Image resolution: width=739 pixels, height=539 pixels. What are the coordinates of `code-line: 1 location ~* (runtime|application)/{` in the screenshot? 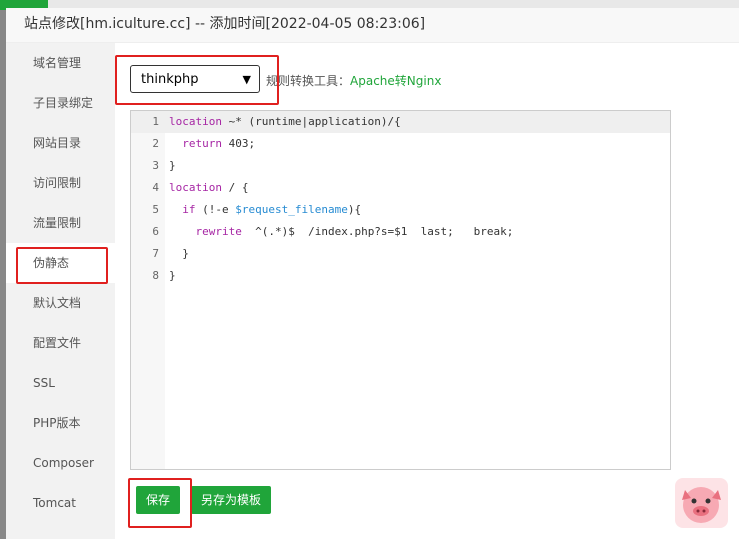 It's located at (400, 122).